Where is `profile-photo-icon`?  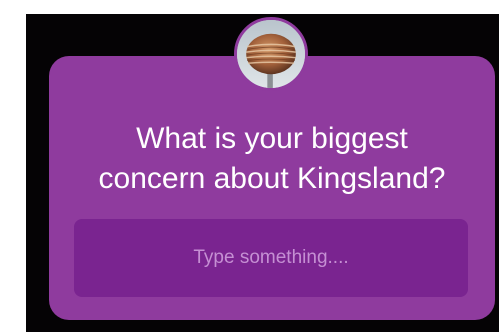 profile-photo-icon is located at coordinates (271, 54).